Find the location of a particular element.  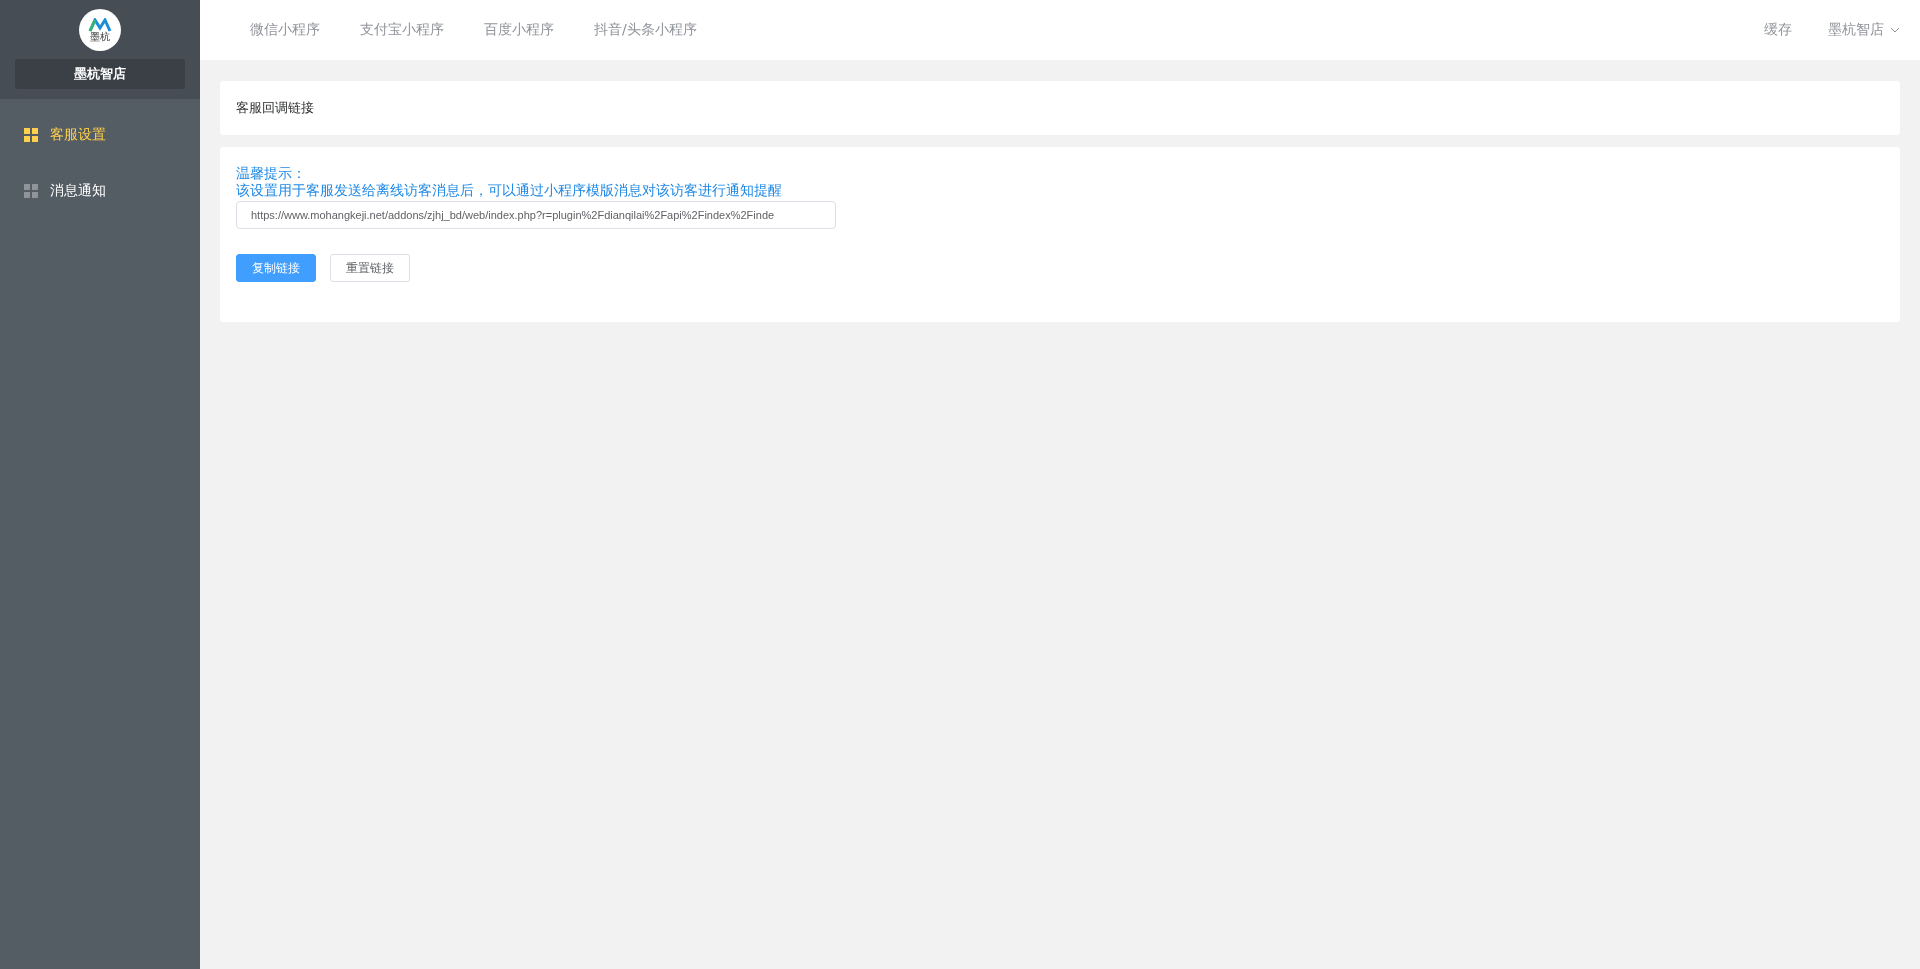

nav-tab: 百度小程序 is located at coordinates (519, 30).